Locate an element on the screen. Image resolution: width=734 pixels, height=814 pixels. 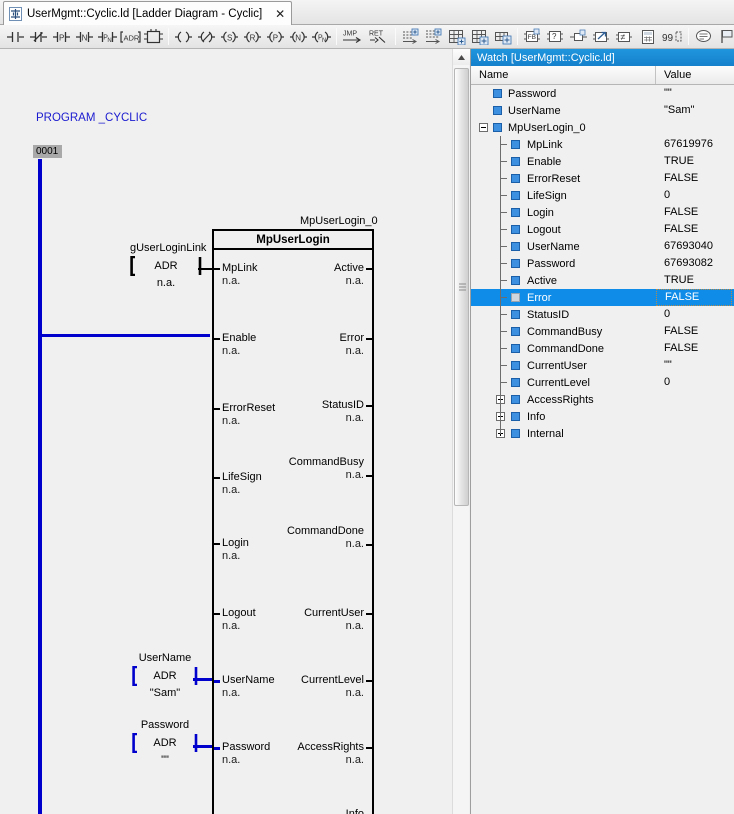
pin-out-info: Info n.a. is located at coordinates (324, 811).